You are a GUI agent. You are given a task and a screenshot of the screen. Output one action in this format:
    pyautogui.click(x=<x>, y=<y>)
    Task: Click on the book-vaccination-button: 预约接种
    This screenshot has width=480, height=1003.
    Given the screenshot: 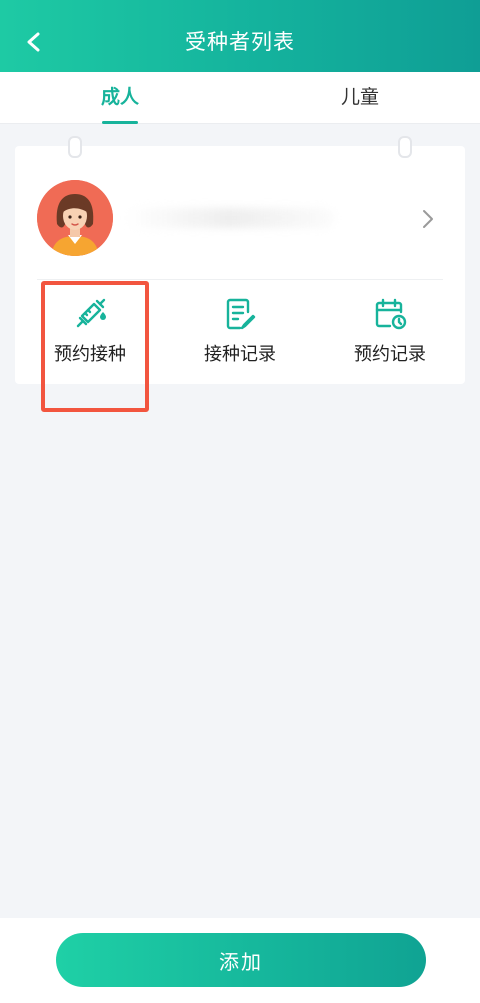 What is the action you would take?
    pyautogui.click(x=90, y=336)
    